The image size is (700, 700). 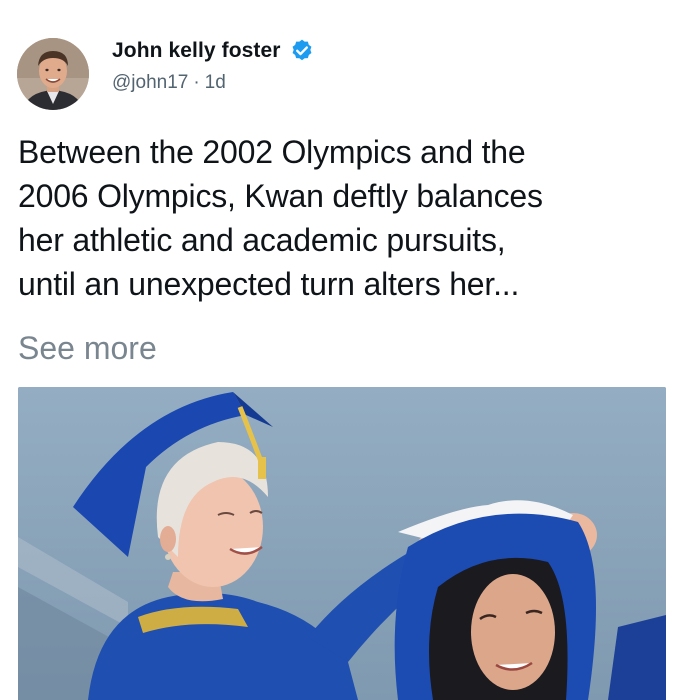 What do you see at coordinates (262, 240) in the screenshot?
I see `post-text-line: her athletic and academic pursuits,` at bounding box center [262, 240].